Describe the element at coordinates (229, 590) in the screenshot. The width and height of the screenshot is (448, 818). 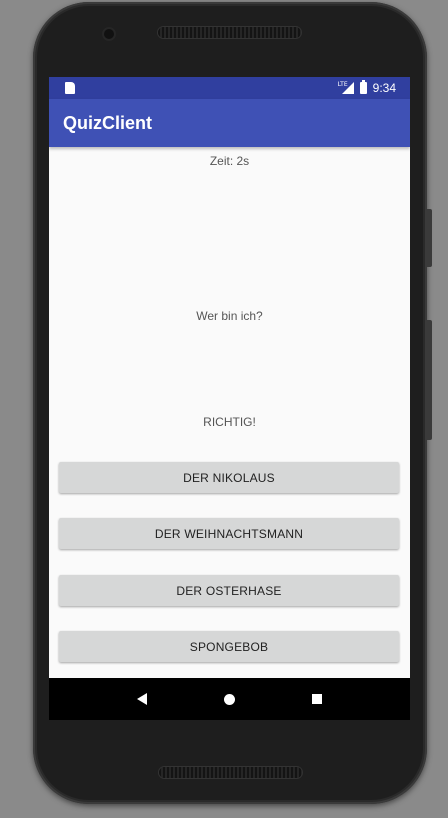
I see `answer-button-3: DER OSTERHASE` at that location.